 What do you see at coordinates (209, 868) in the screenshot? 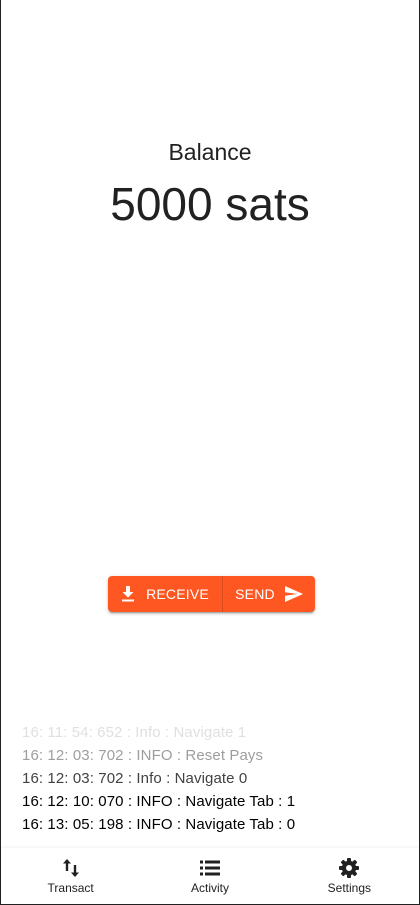
I see `list-icon` at bounding box center [209, 868].